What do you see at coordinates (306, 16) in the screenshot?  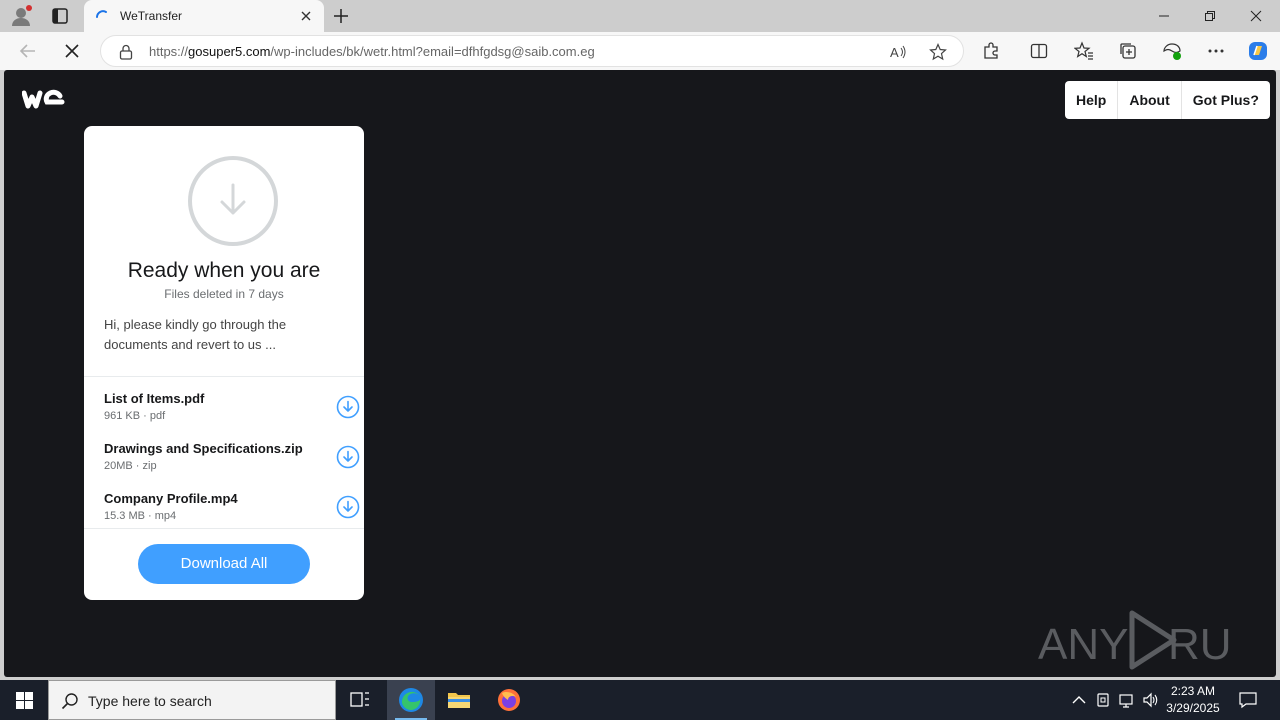 I see `close-tab-icon` at bounding box center [306, 16].